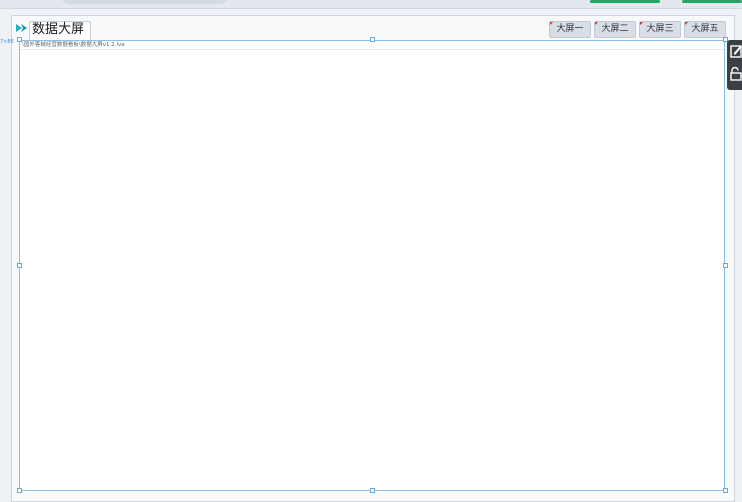  I want to click on screen-3-label: 大屏三, so click(660, 29).